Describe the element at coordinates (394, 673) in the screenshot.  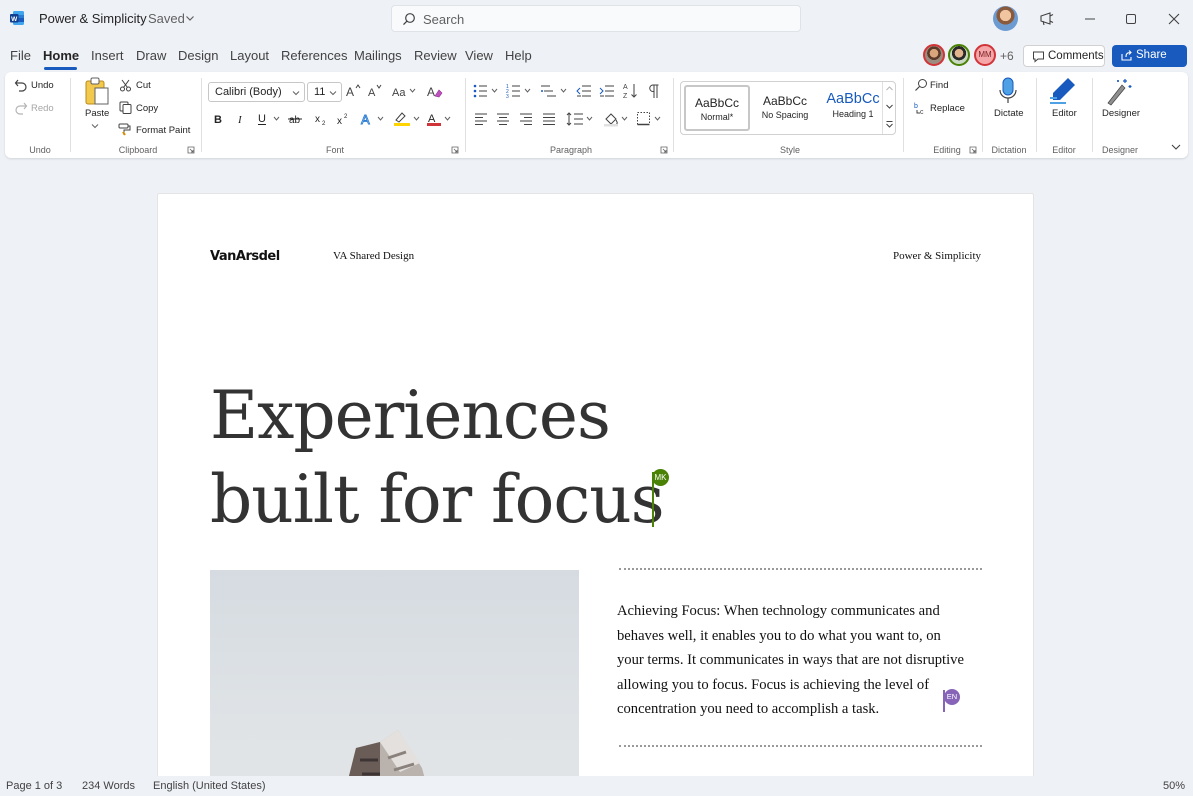
I see `document-image` at that location.